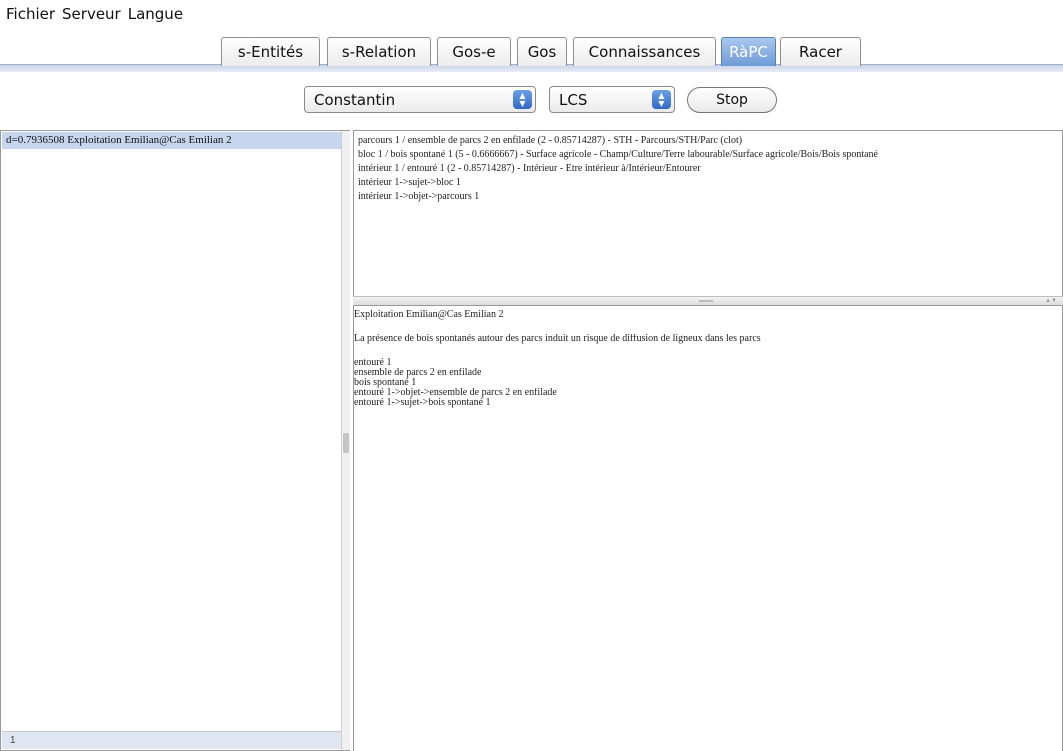 This screenshot has height=751, width=1063. I want to click on user-select-value: Constantin, so click(355, 99).